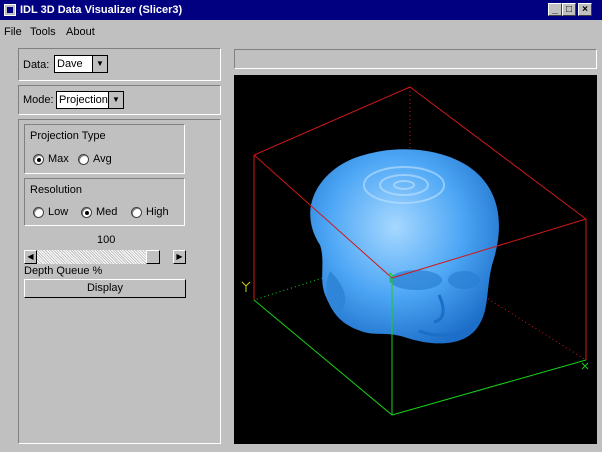 Image resolution: width=602 pixels, height=452 pixels. Describe the element at coordinates (119, 64) in the screenshot. I see `data-panel: Data: Dave ▼` at that location.